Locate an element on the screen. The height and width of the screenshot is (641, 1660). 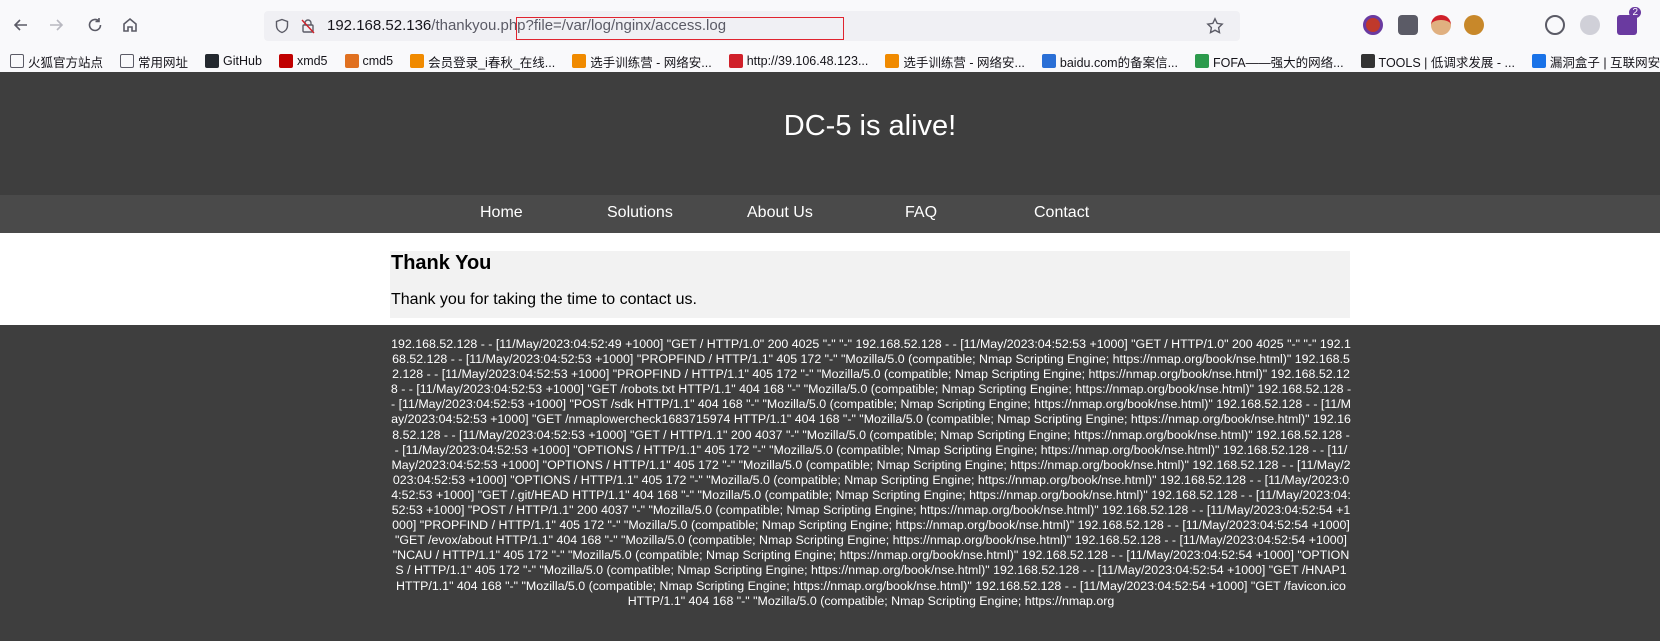
extension-globe-icon is located at coordinates (1373, 25).